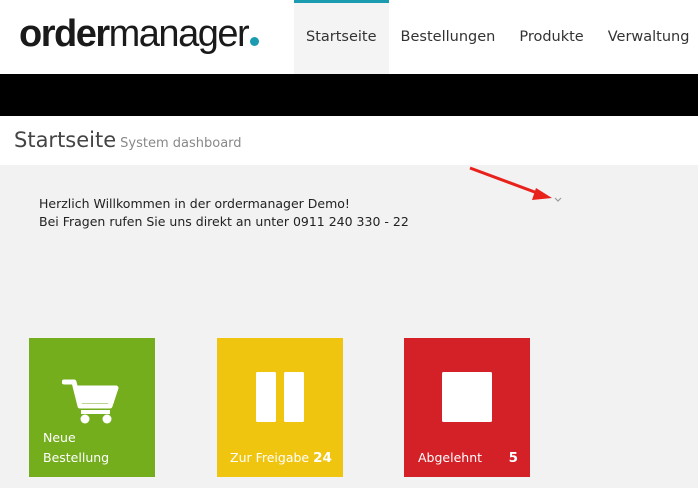 This screenshot has height=488, width=698. What do you see at coordinates (64, 34) in the screenshot?
I see `logo-text-bold: order` at bounding box center [64, 34].